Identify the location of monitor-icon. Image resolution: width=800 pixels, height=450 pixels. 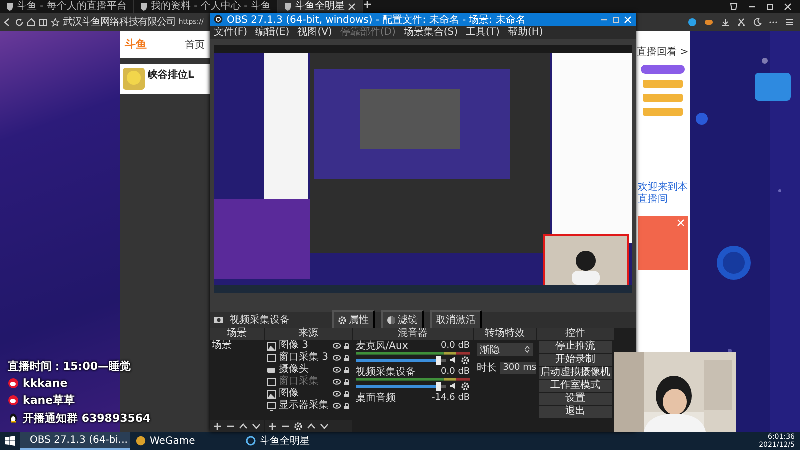
(271, 406).